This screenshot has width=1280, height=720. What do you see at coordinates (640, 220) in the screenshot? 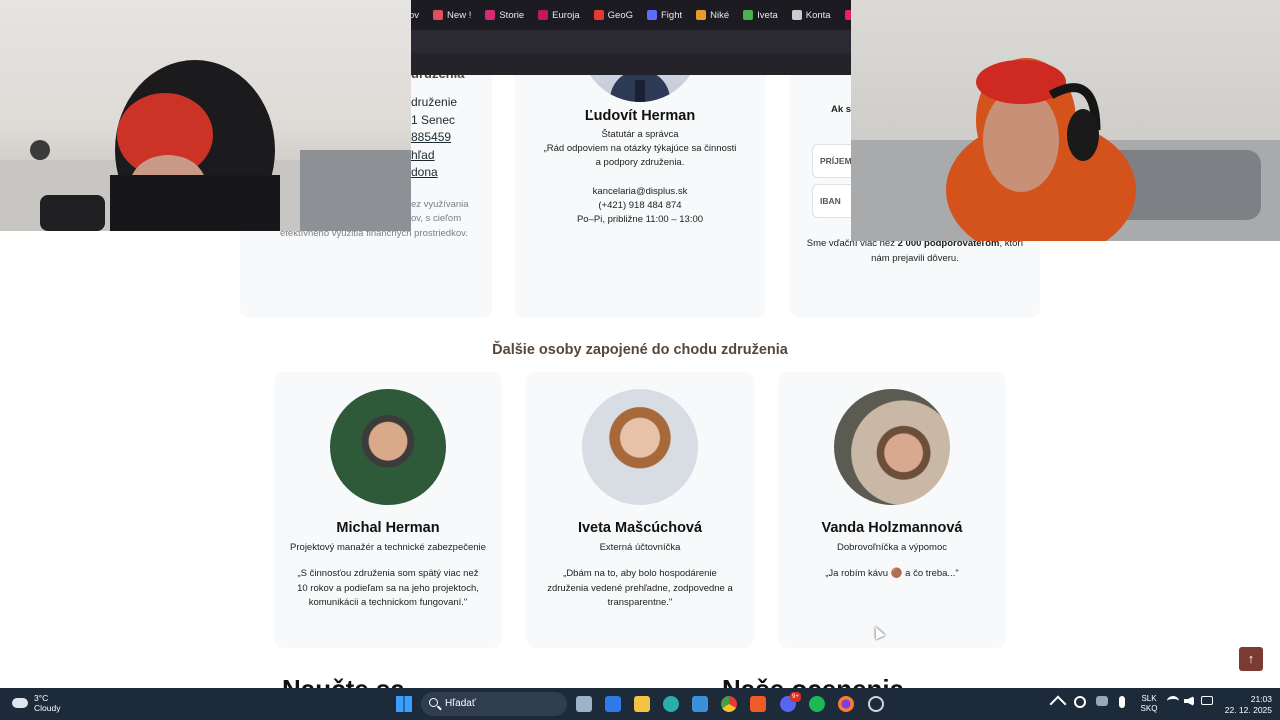
I see `contact-hours: Po–Pi, približne 11:00 – 13:00` at bounding box center [640, 220].